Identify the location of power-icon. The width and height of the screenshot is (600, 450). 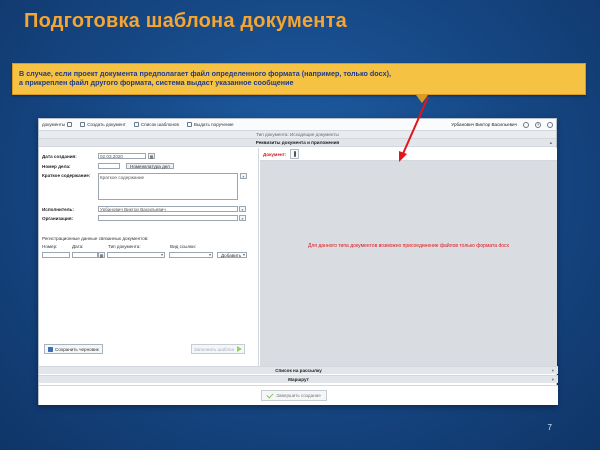
(550, 124).